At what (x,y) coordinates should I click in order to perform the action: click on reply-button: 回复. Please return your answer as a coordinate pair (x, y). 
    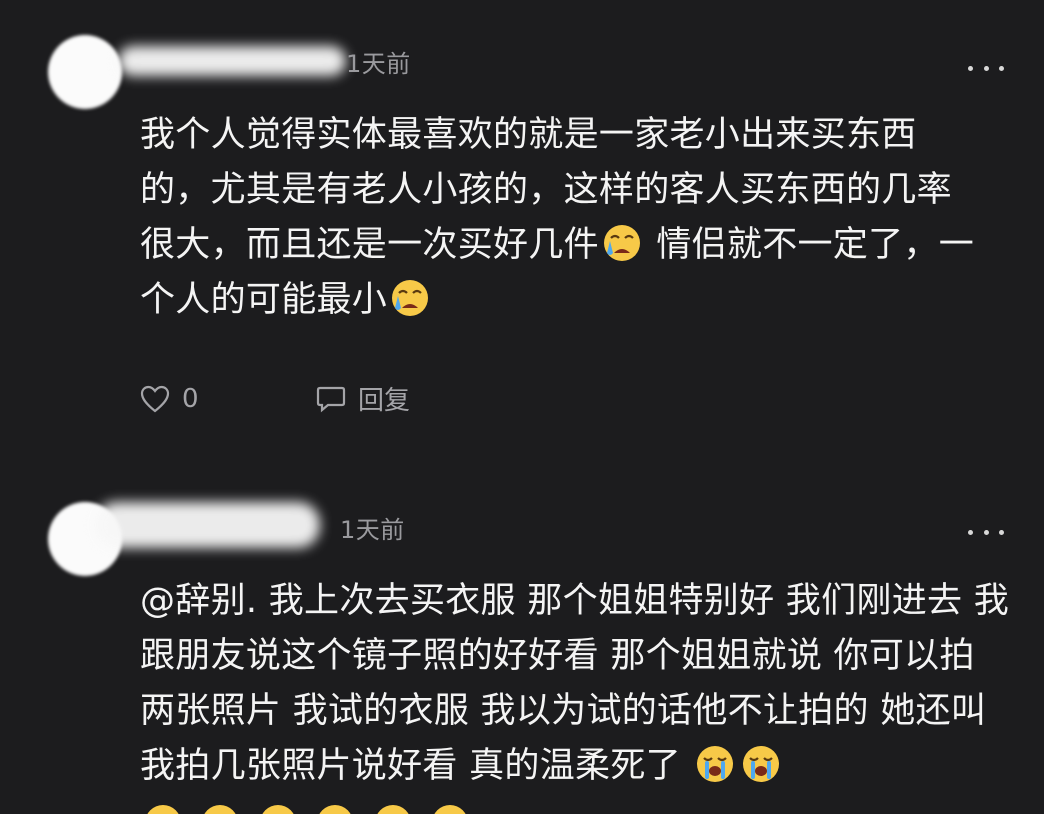
    Looking at the image, I should click on (363, 398).